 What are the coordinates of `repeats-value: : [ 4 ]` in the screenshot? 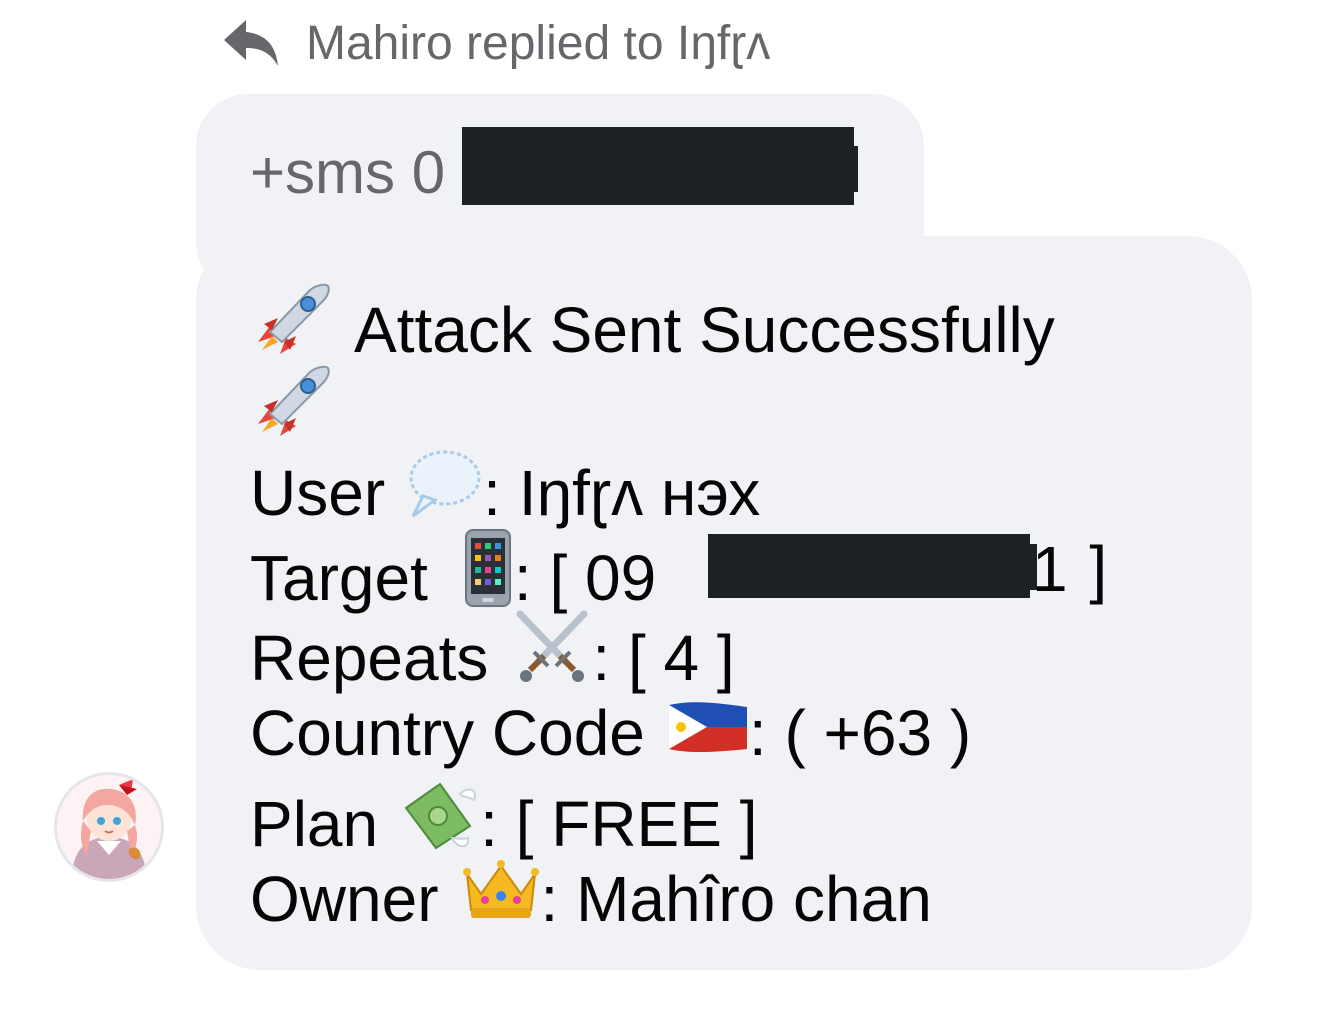 It's located at (663, 657).